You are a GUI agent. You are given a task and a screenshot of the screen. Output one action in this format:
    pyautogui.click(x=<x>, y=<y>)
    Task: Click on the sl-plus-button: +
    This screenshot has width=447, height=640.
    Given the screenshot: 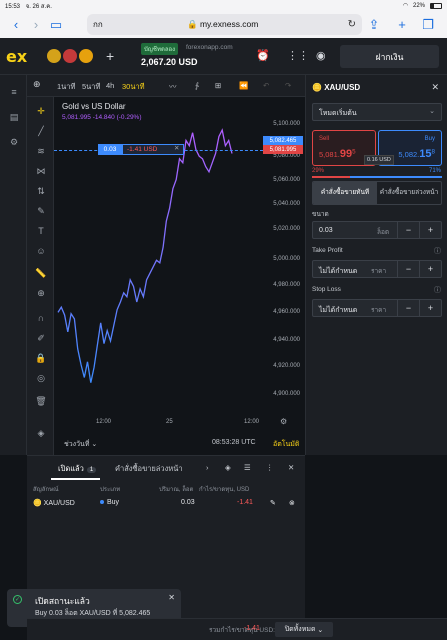 What is the action you would take?
    pyautogui.click(x=430, y=308)
    